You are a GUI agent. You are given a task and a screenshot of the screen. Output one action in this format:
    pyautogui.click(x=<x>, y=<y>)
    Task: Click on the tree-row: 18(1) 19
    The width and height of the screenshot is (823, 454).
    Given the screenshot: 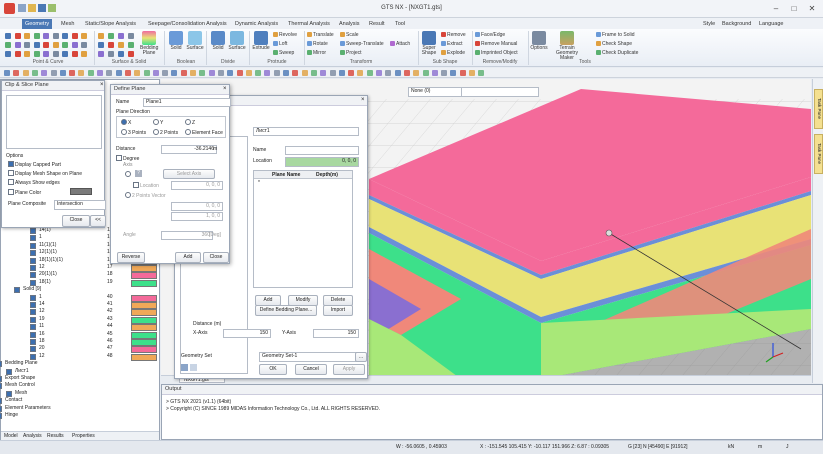 What is the action you would take?
    pyautogui.click(x=80, y=283)
    